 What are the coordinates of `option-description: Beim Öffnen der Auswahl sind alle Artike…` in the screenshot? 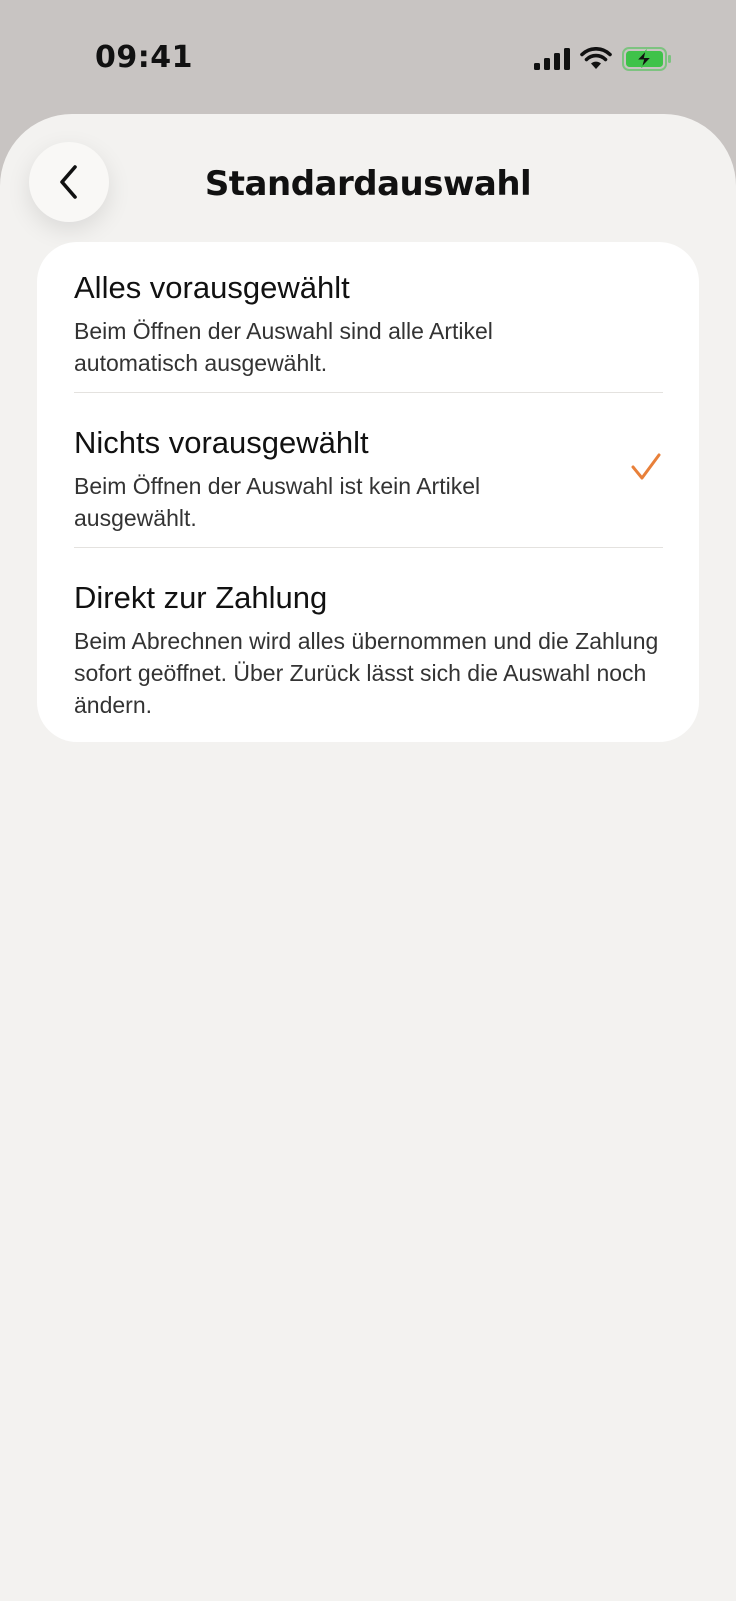 It's located at (283, 347).